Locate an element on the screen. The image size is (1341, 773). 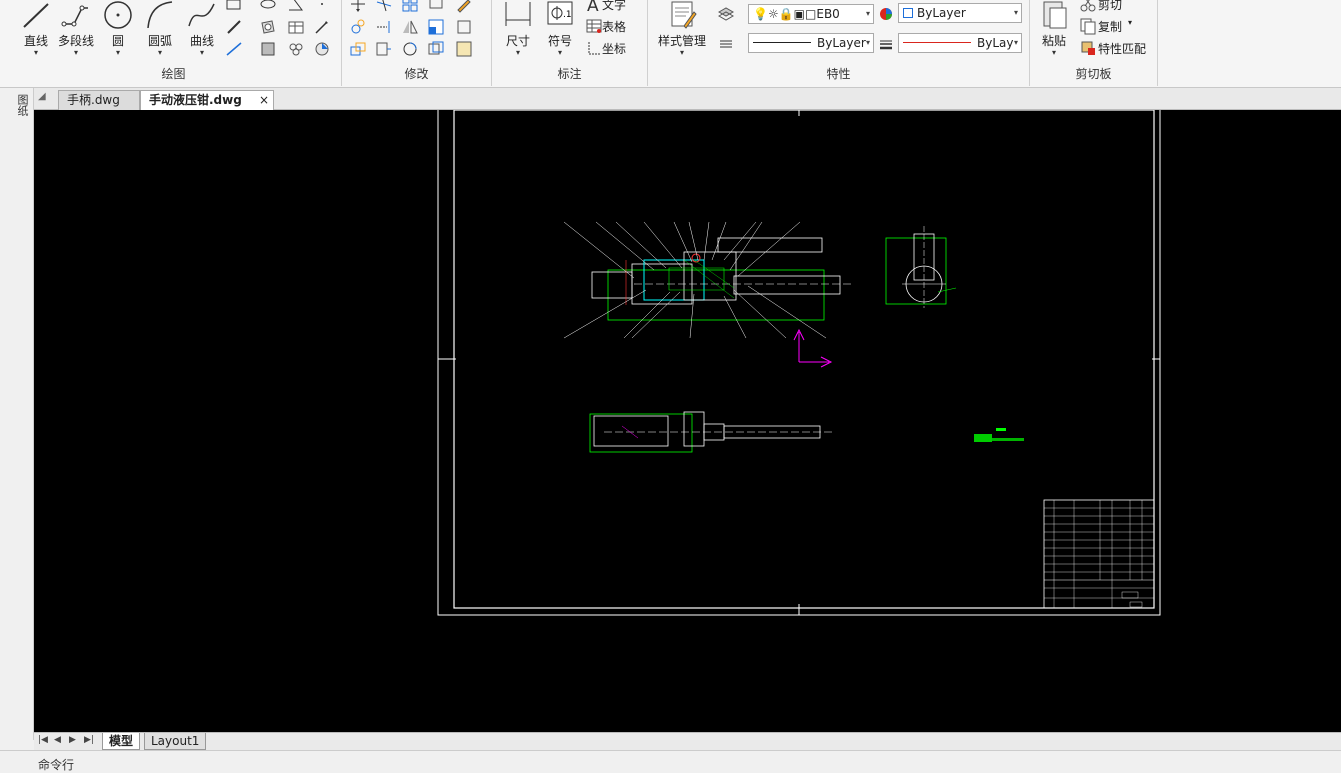
prev-tab-icon: ◀ is located at coordinates (57, 740).